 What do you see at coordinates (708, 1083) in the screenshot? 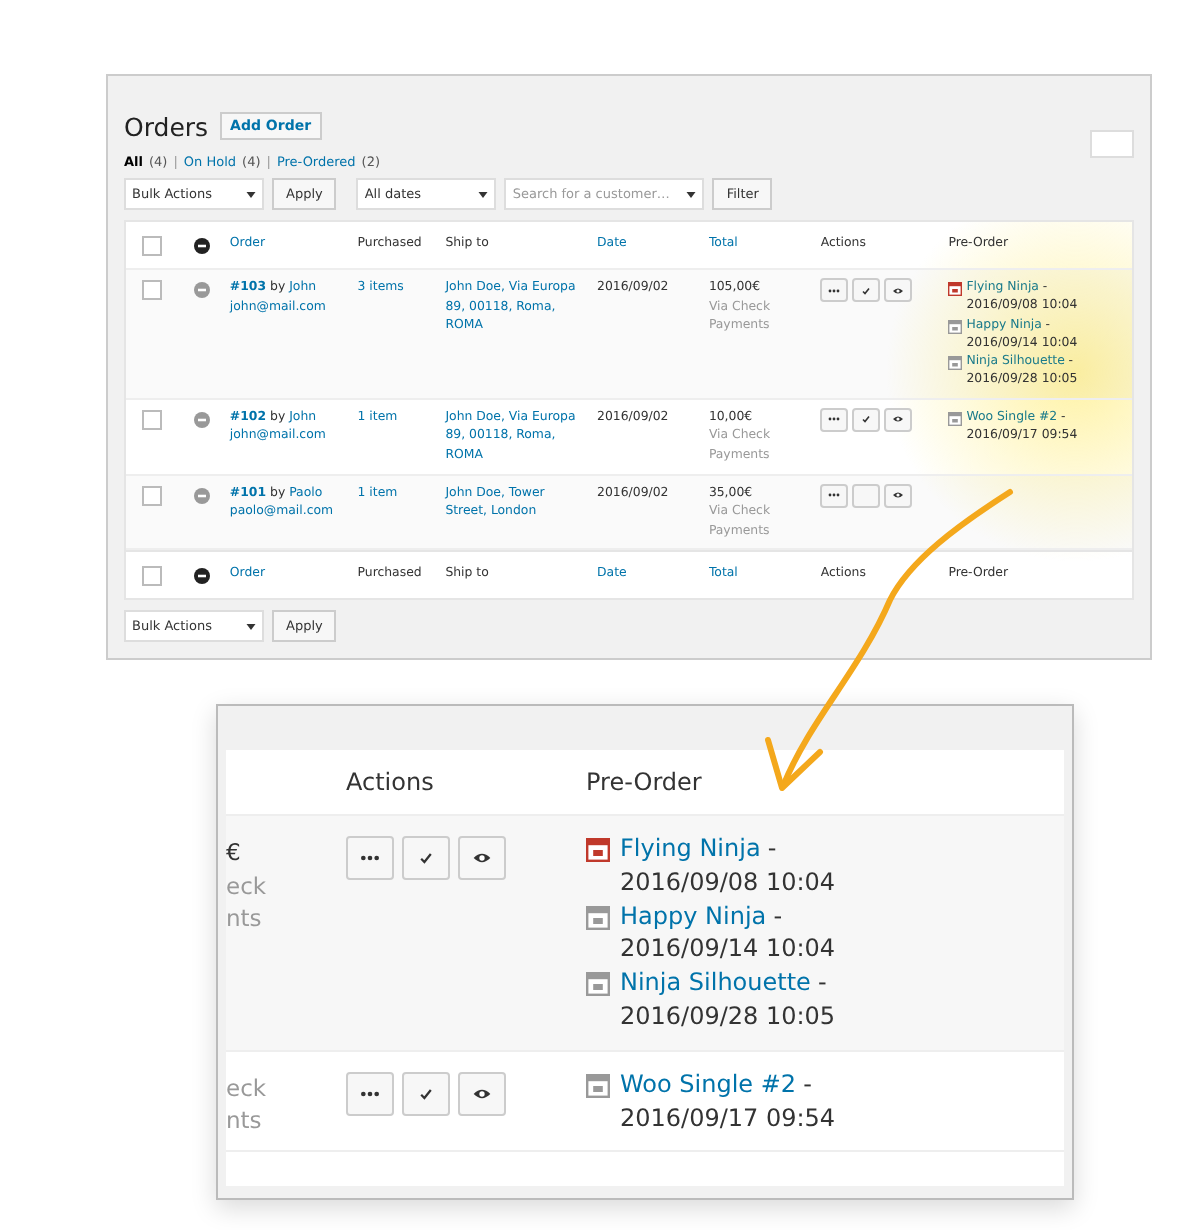
I see `product-link: Woo Single #2` at bounding box center [708, 1083].